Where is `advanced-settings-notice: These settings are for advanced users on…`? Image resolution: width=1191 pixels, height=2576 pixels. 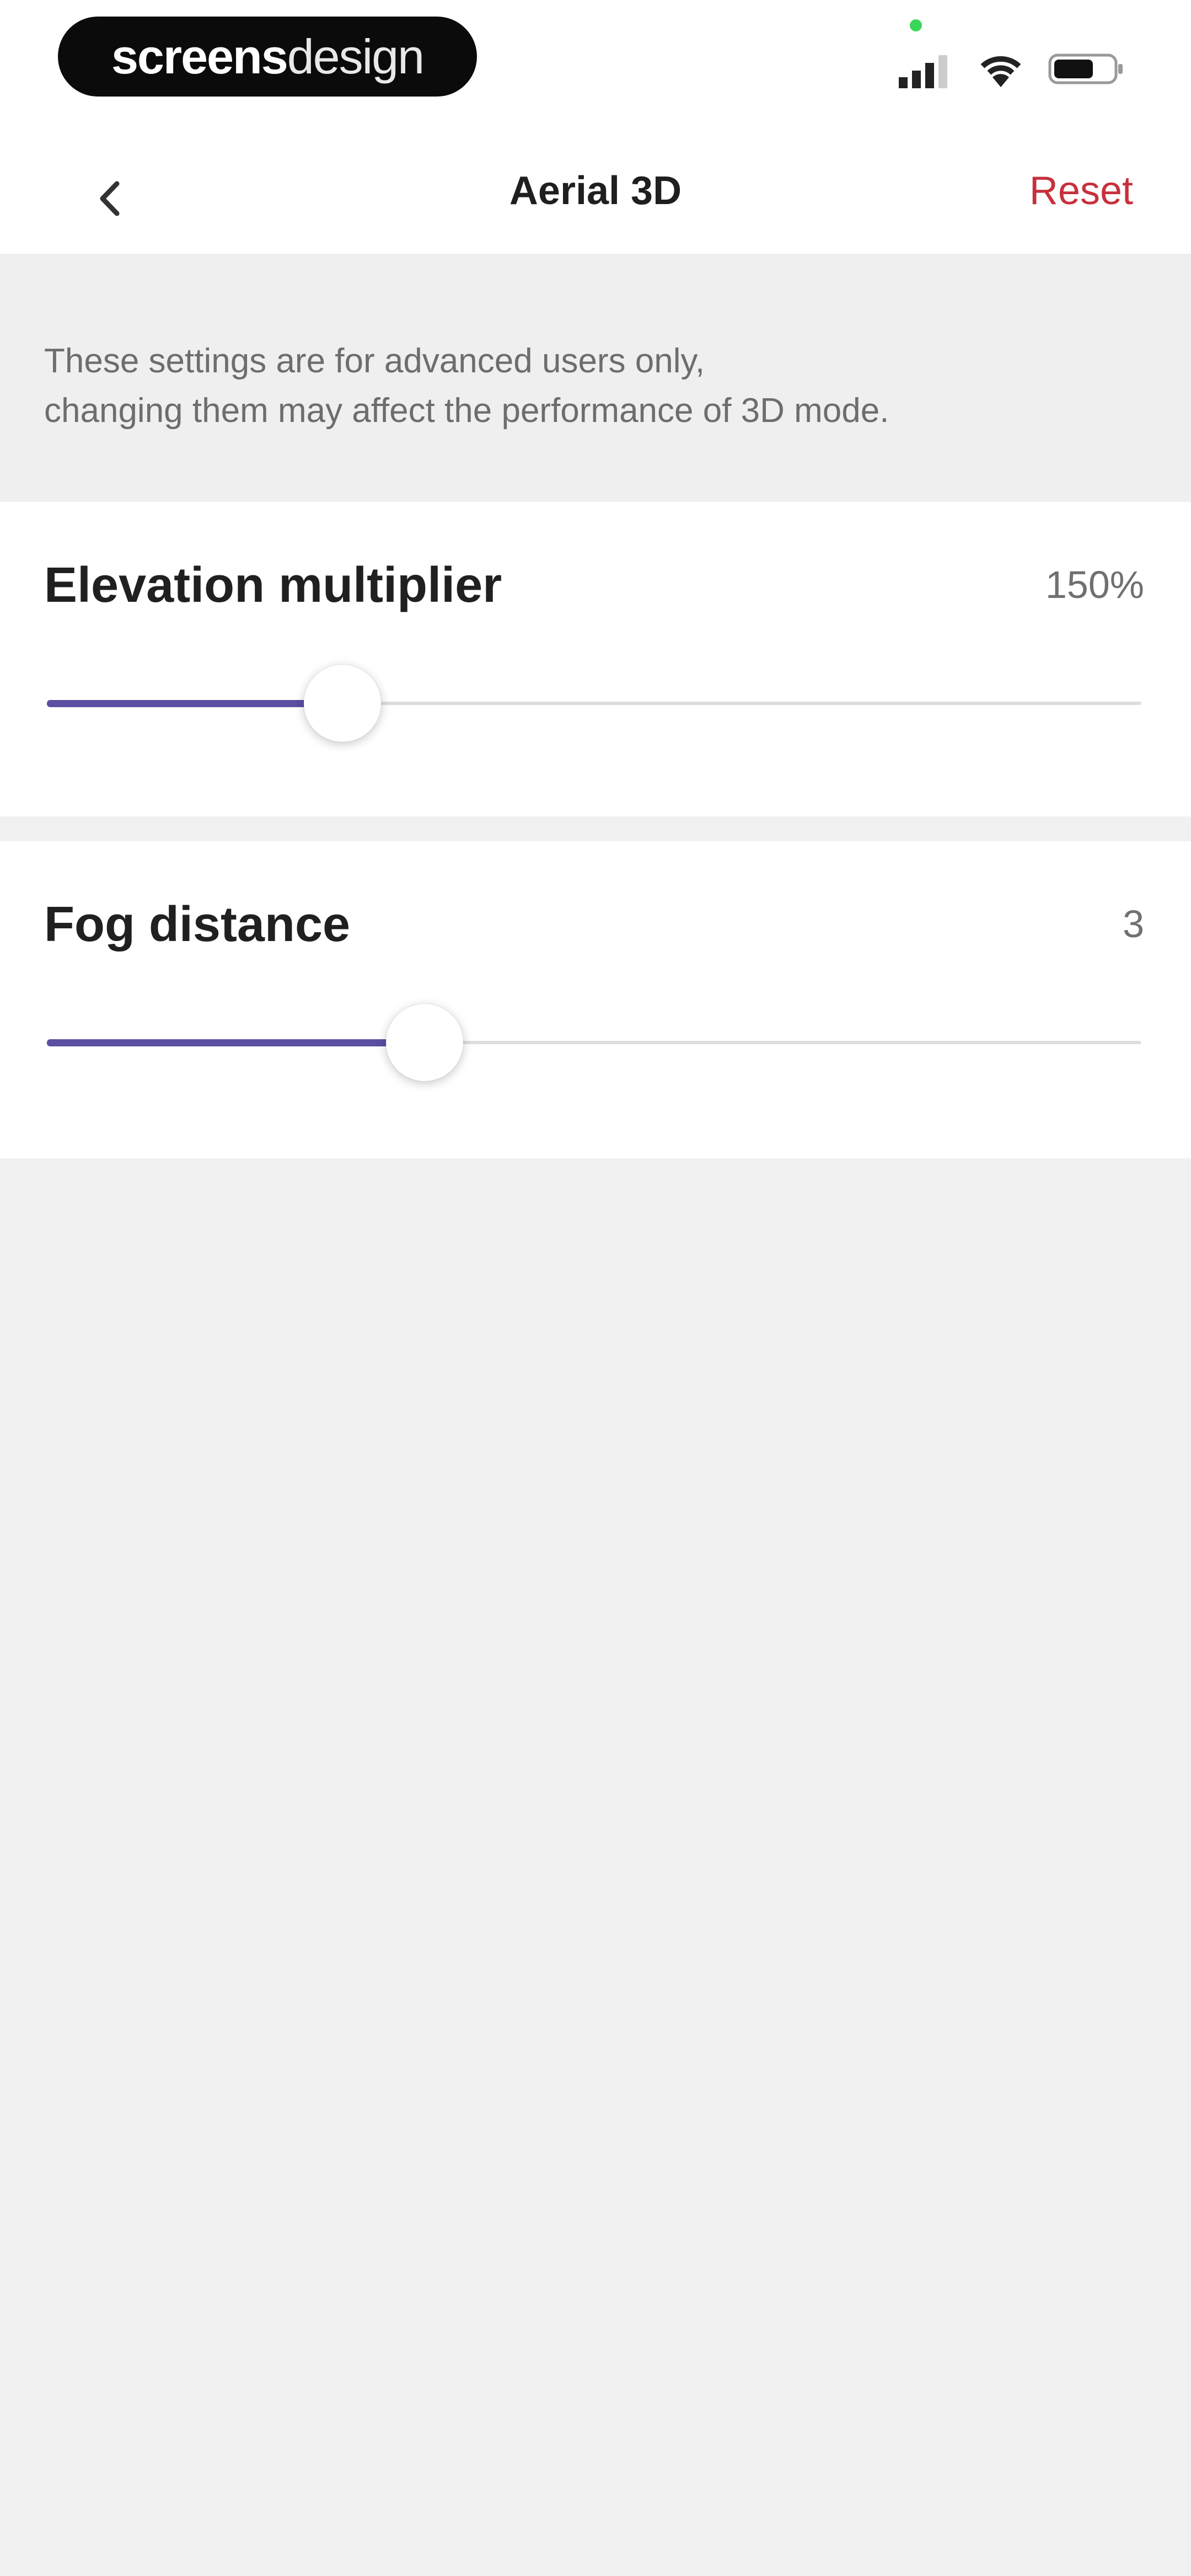 advanced-settings-notice: These settings are for advanced users on… is located at coordinates (595, 378).